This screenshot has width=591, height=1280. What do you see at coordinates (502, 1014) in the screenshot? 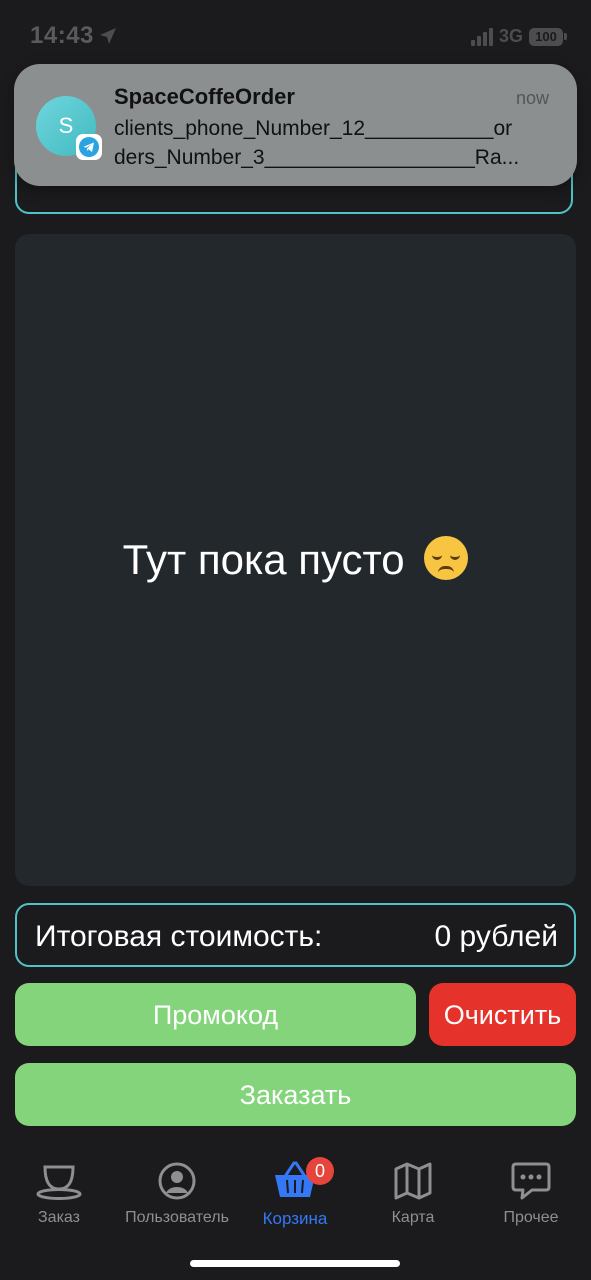
I see `clear-cart-button: Очистить` at bounding box center [502, 1014].